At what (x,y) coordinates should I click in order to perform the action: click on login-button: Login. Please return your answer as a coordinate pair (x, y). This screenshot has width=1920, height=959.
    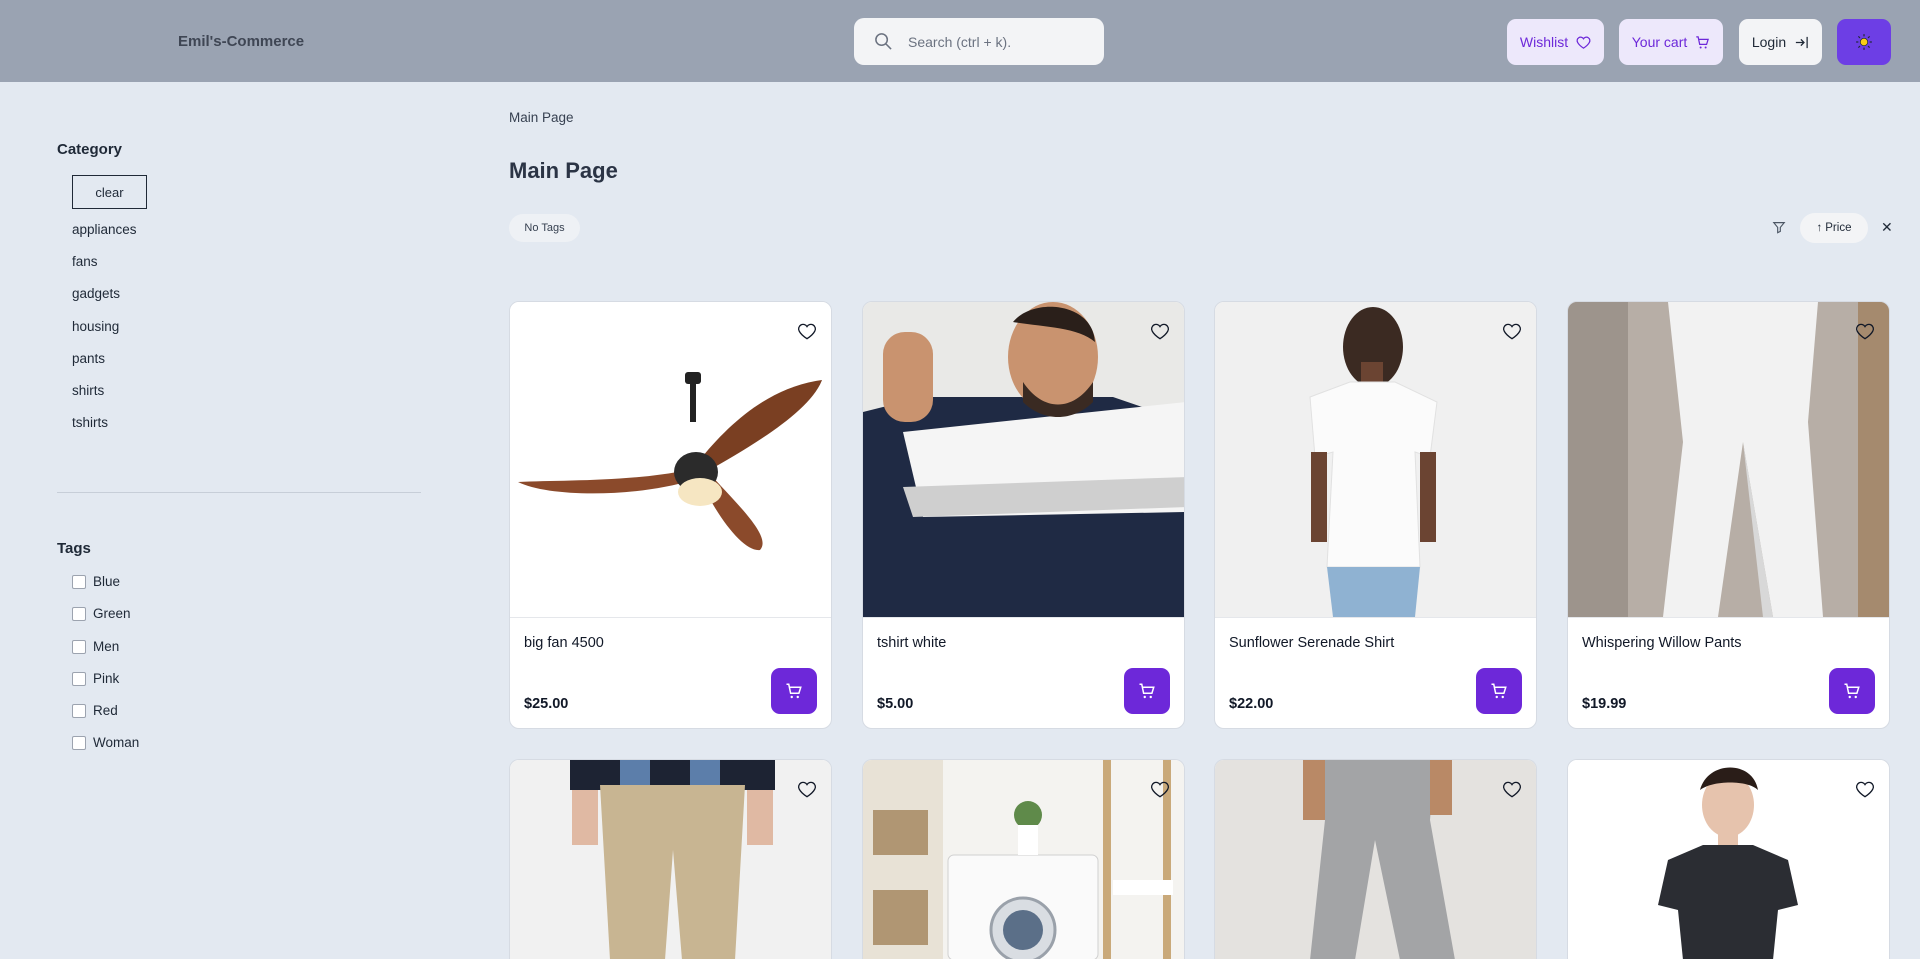
    Looking at the image, I should click on (1780, 42).